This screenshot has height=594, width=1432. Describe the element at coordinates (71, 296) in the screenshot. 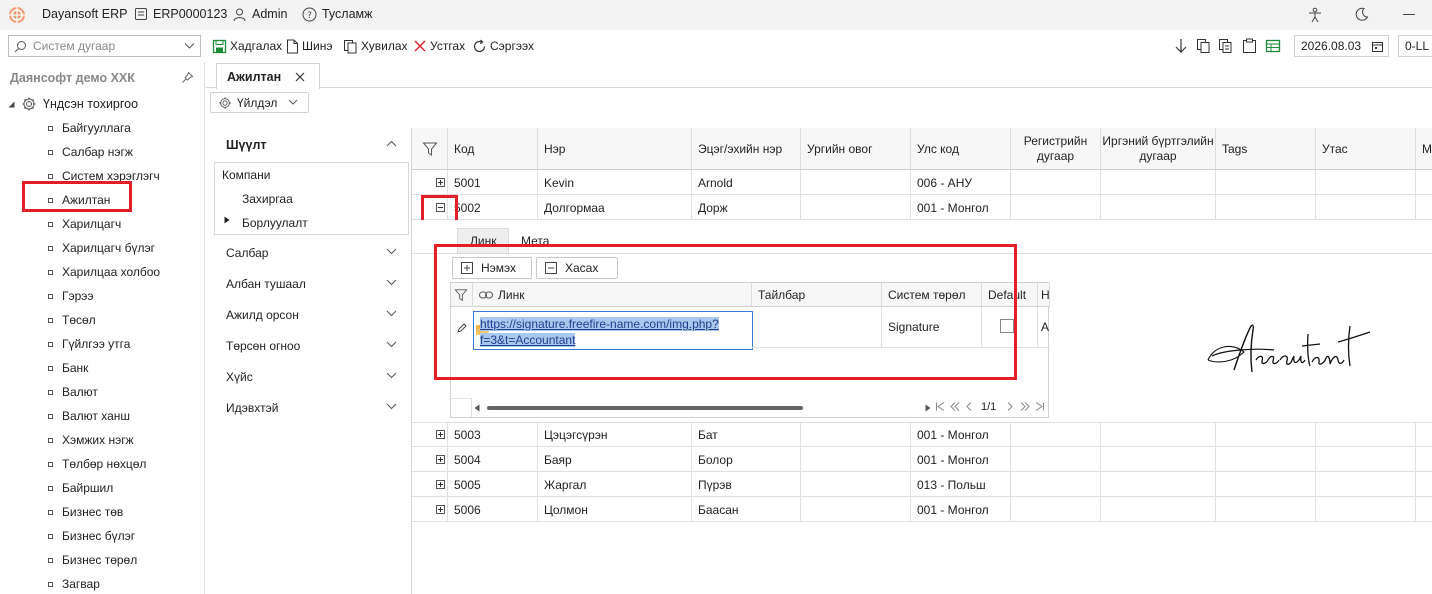

I see `sidebar-item: Гэрээ` at that location.